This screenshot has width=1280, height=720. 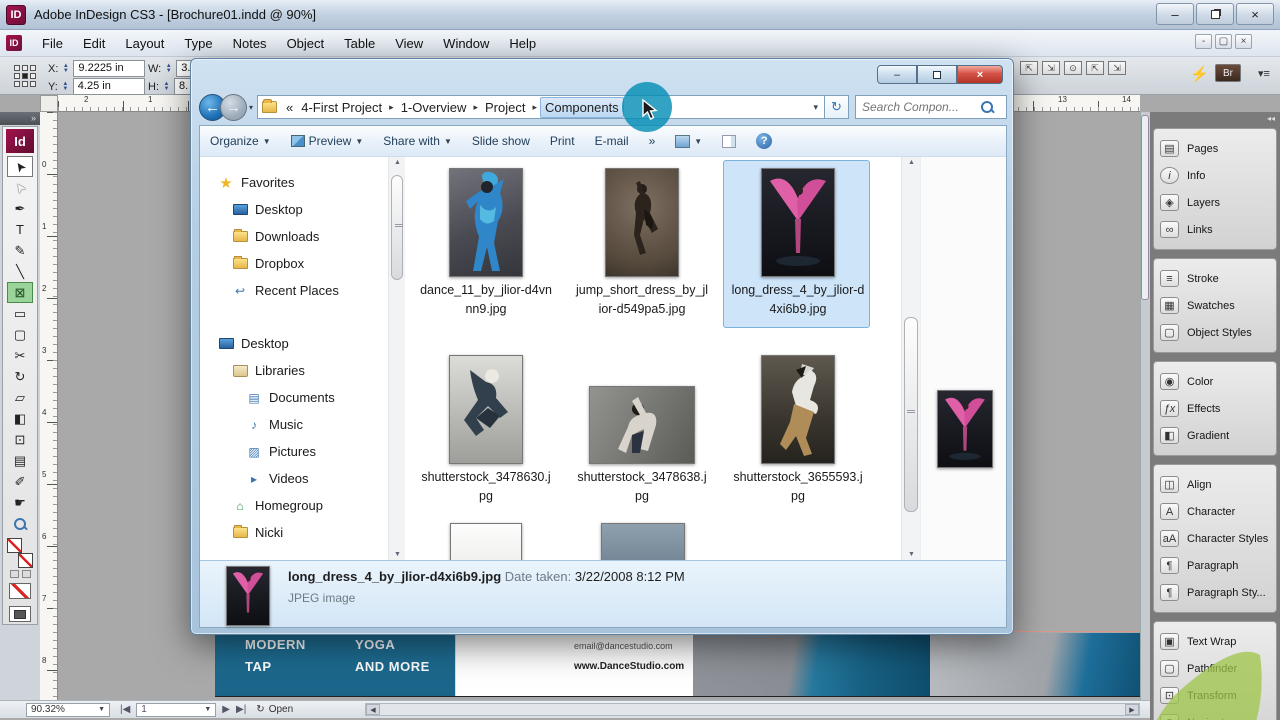 What do you see at coordinates (1218, 229) in the screenshot?
I see `panel-button-links: ∞ Links` at bounding box center [1218, 229].